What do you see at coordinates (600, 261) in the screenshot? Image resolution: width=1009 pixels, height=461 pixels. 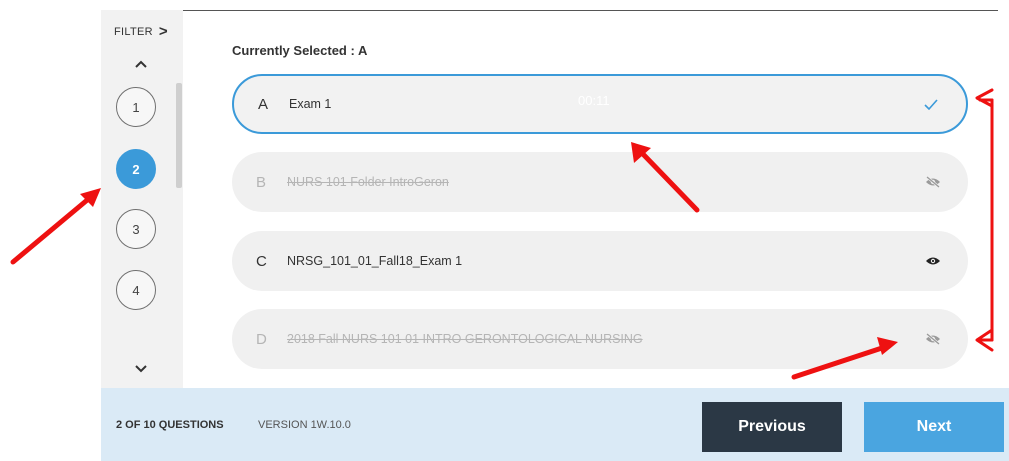 I see `option-c: C NRSG_101_01_Fall18_Exam 1` at bounding box center [600, 261].